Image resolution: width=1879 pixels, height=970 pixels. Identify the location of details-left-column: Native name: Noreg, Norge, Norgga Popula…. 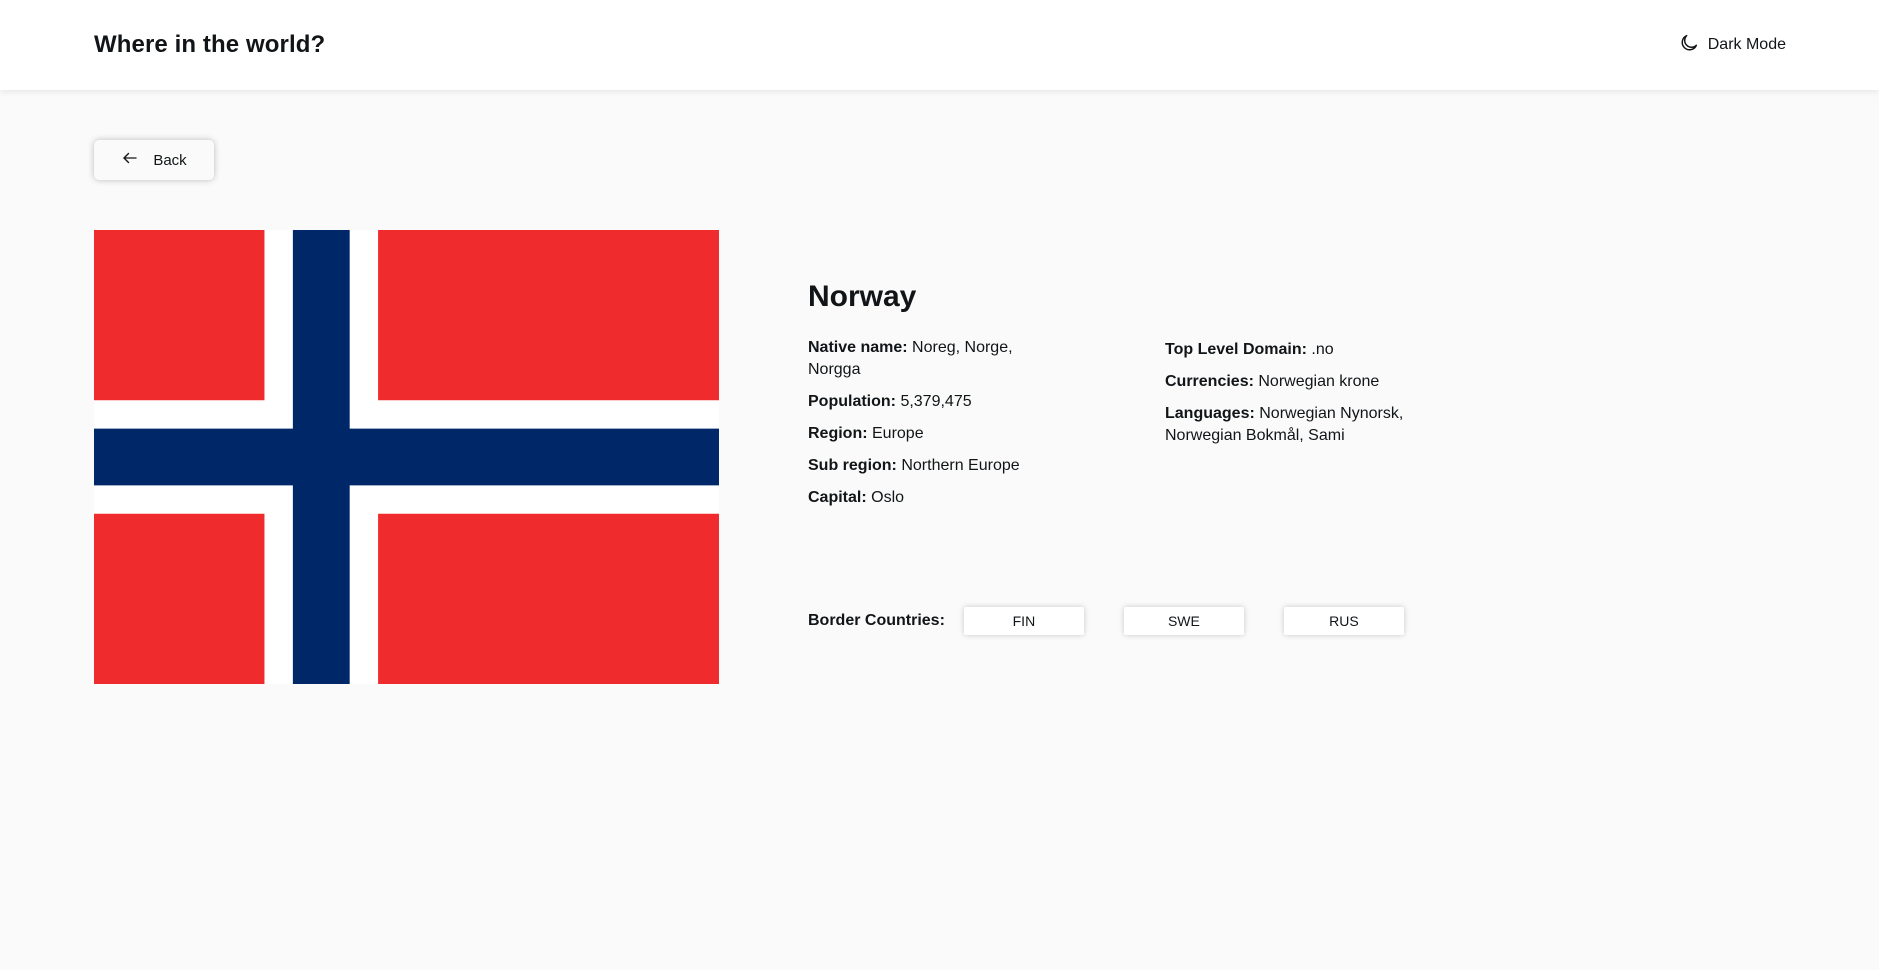
(928, 428).